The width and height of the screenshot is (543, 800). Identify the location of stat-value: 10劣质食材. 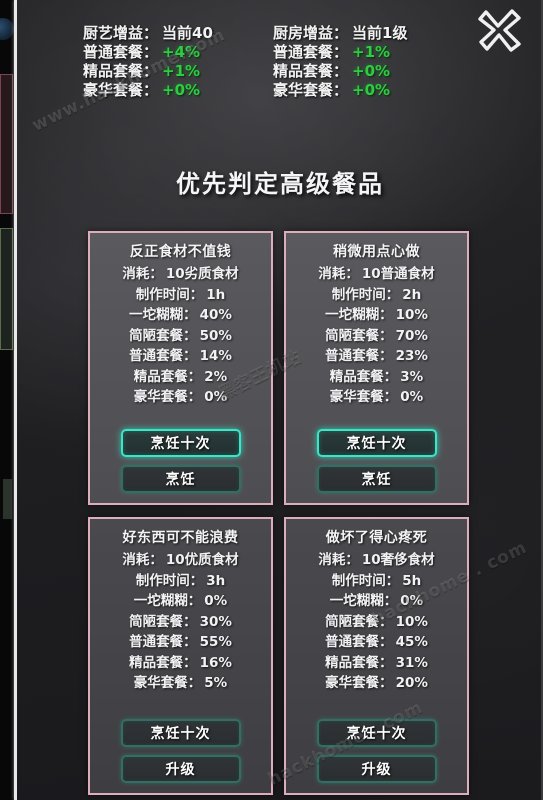
(202, 274).